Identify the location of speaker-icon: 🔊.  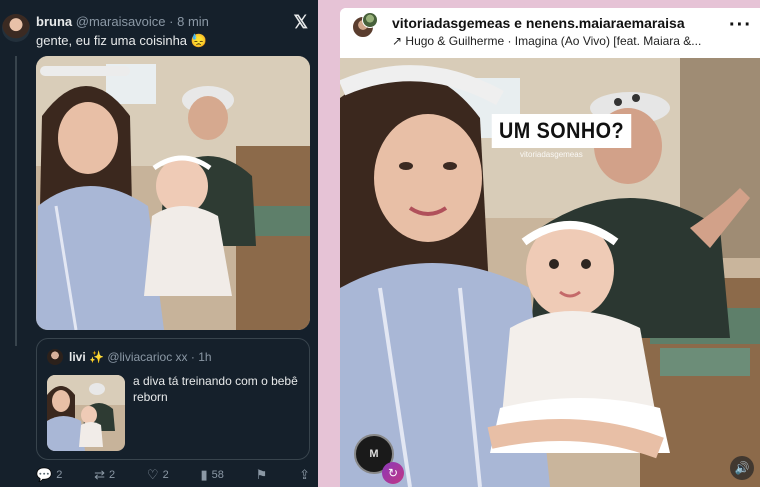
(742, 468).